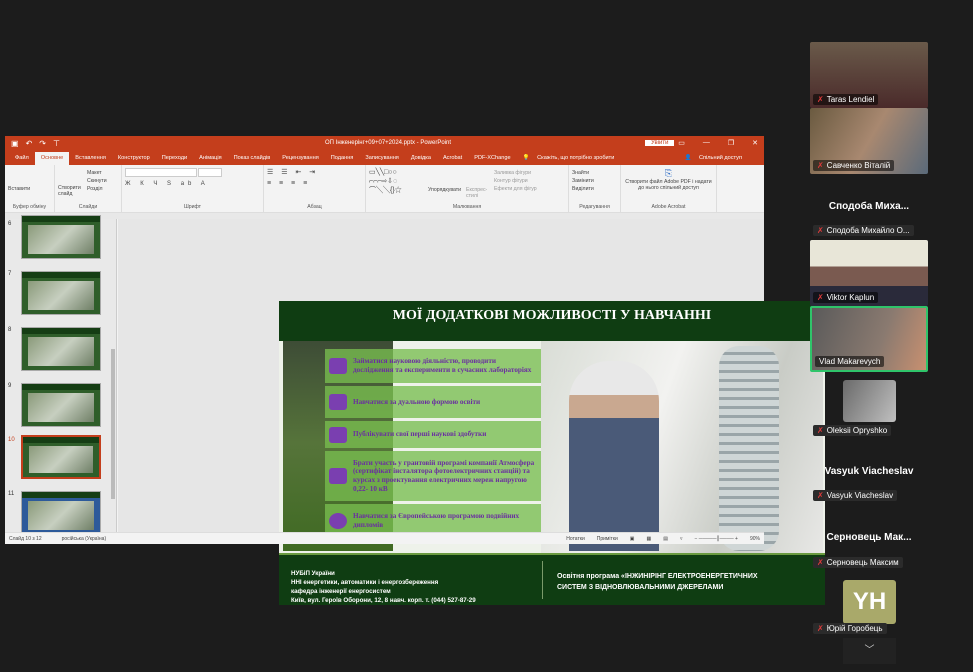 The height and width of the screenshot is (672, 973). What do you see at coordinates (134, 158) in the screenshot?
I see `tab-design: Конструктор` at bounding box center [134, 158].